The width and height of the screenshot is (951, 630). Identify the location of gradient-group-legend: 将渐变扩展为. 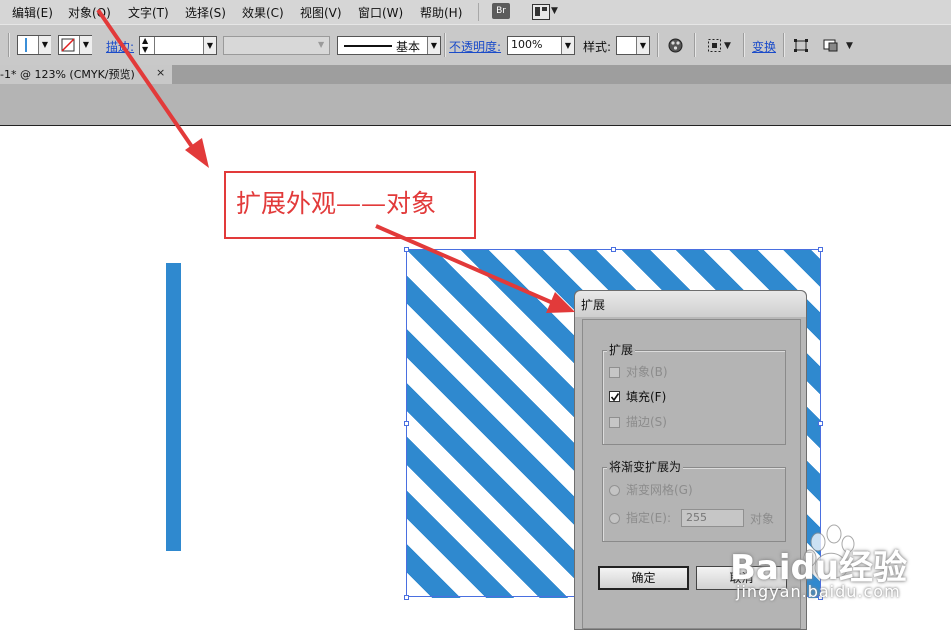
(645, 466).